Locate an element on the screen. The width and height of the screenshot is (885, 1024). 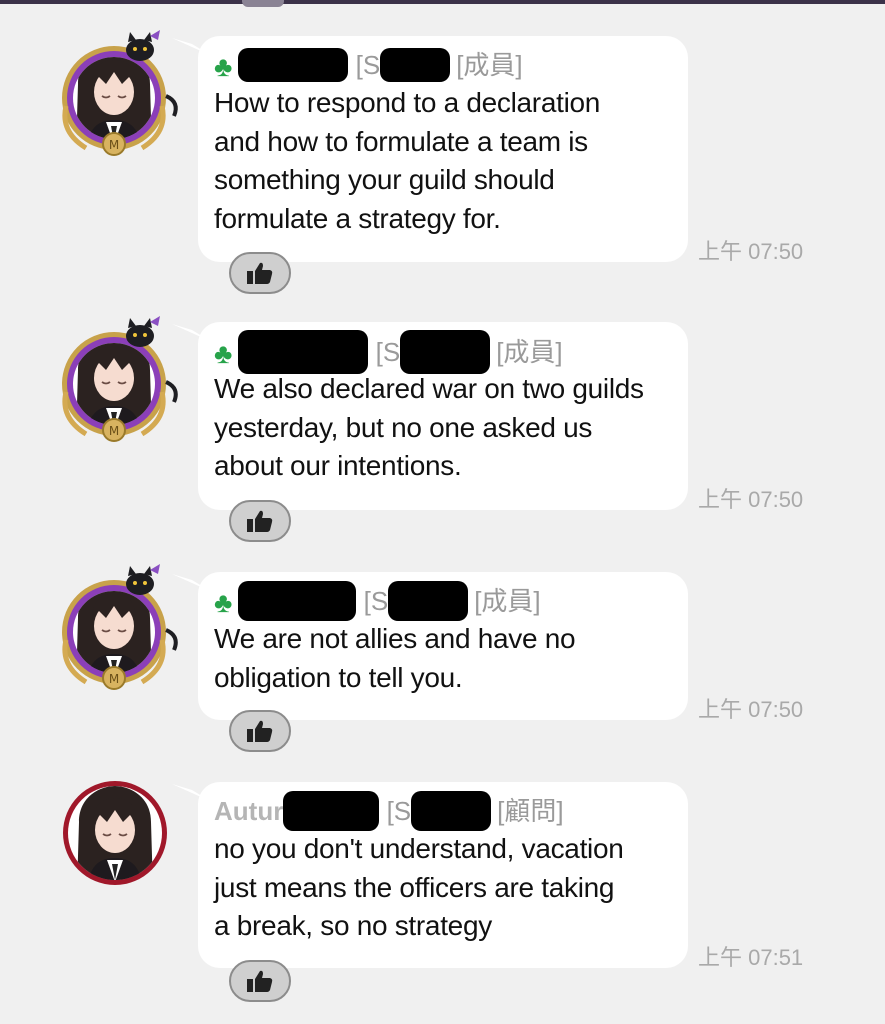
message-time: 上午 07:51 is located at coordinates (751, 957).